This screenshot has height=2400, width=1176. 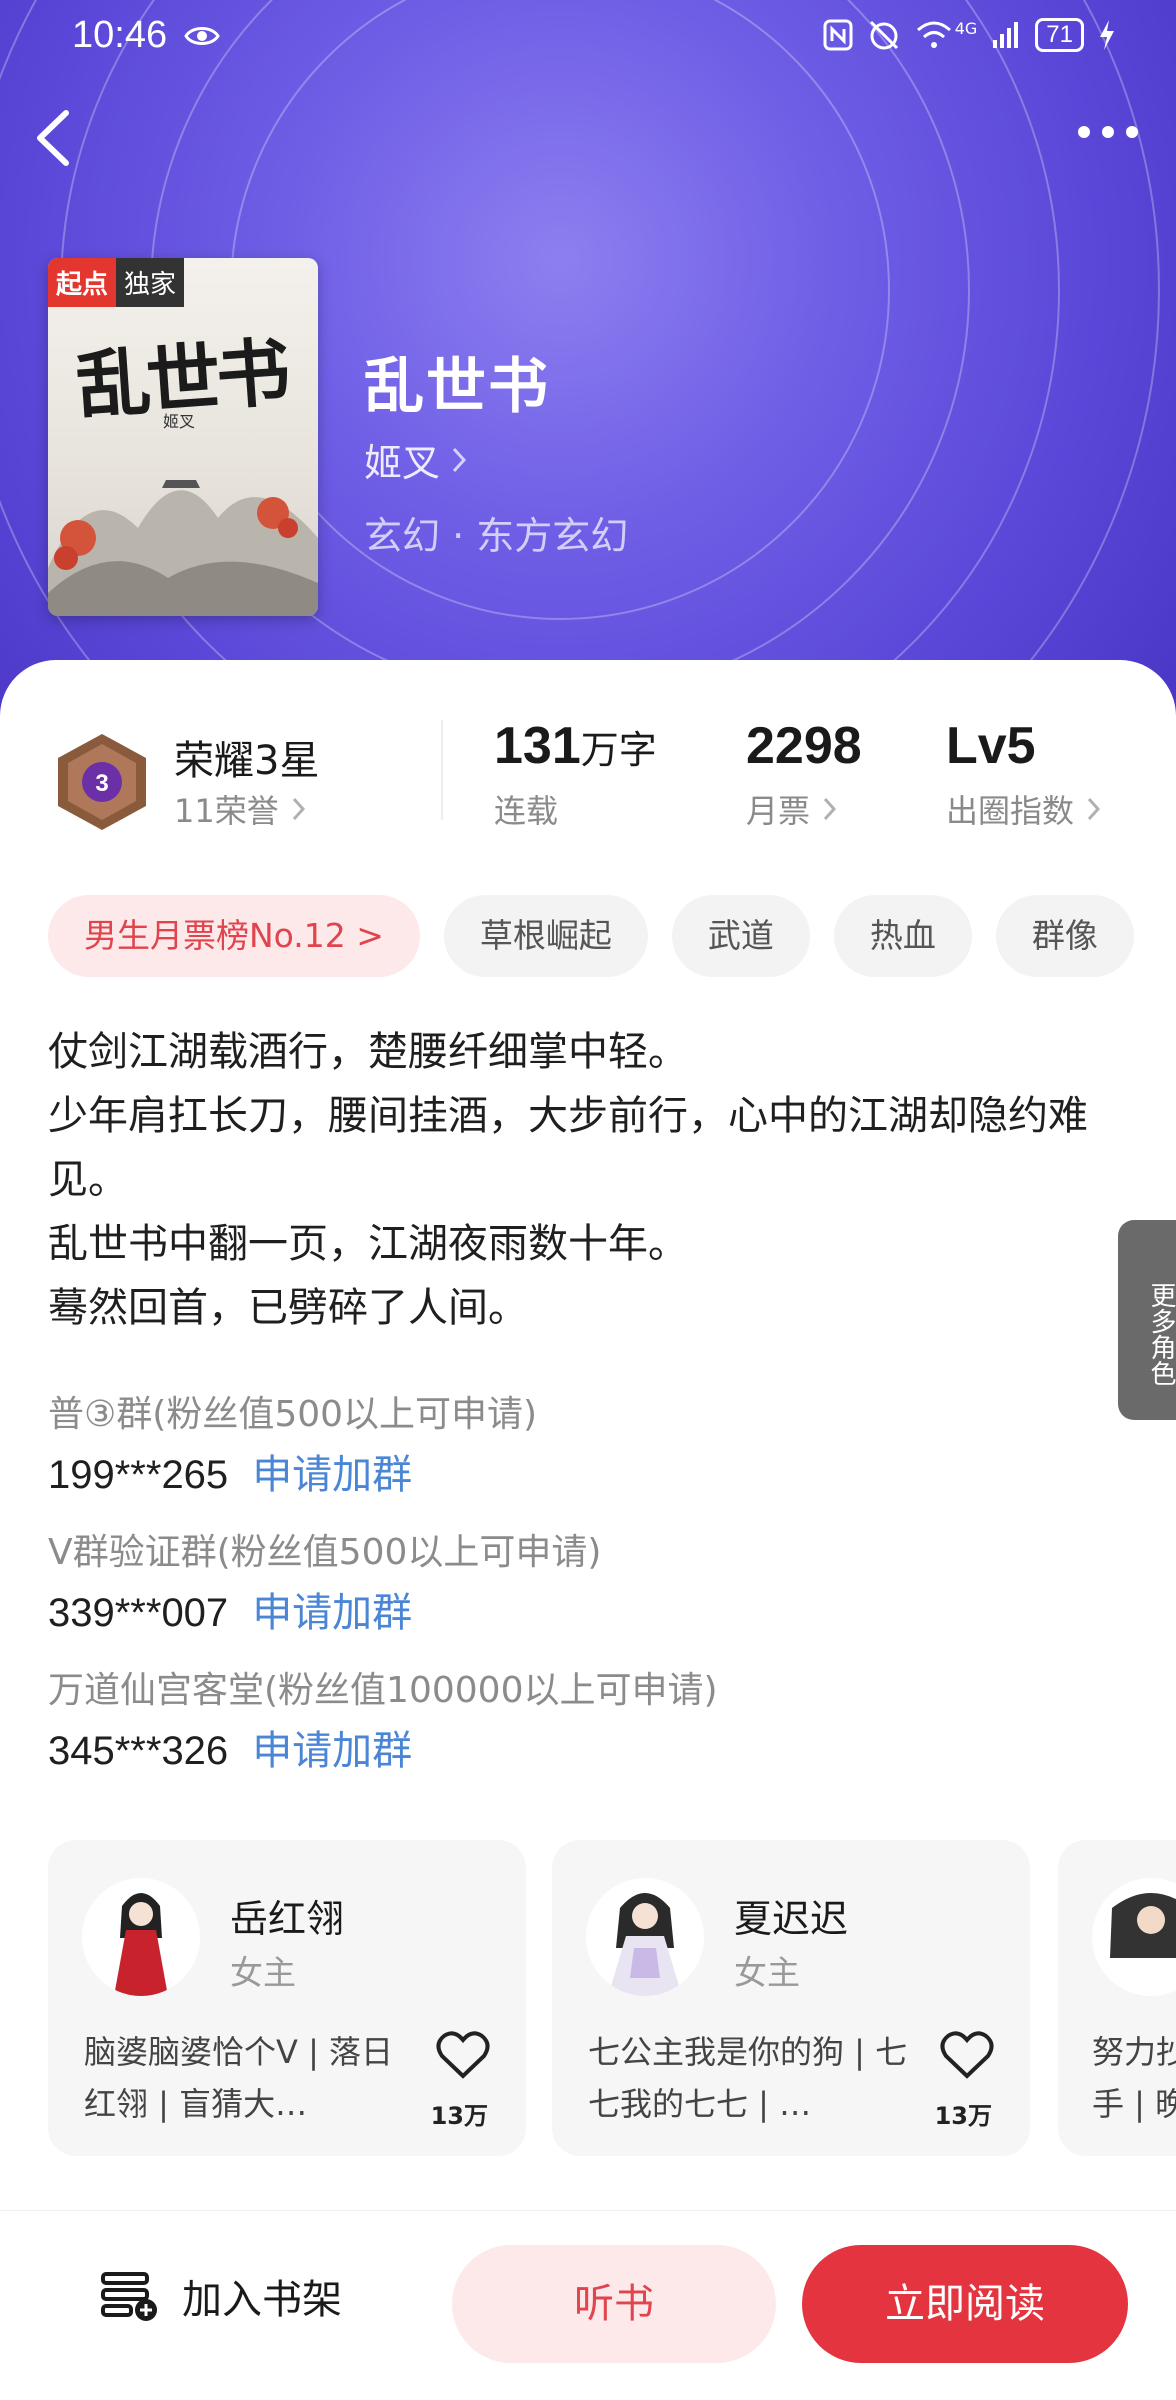 I want to click on fan-group: 万道仙宫客堂(粉丝值100000以上可申请) 345***326 申请加群, so click(x=593, y=1722).